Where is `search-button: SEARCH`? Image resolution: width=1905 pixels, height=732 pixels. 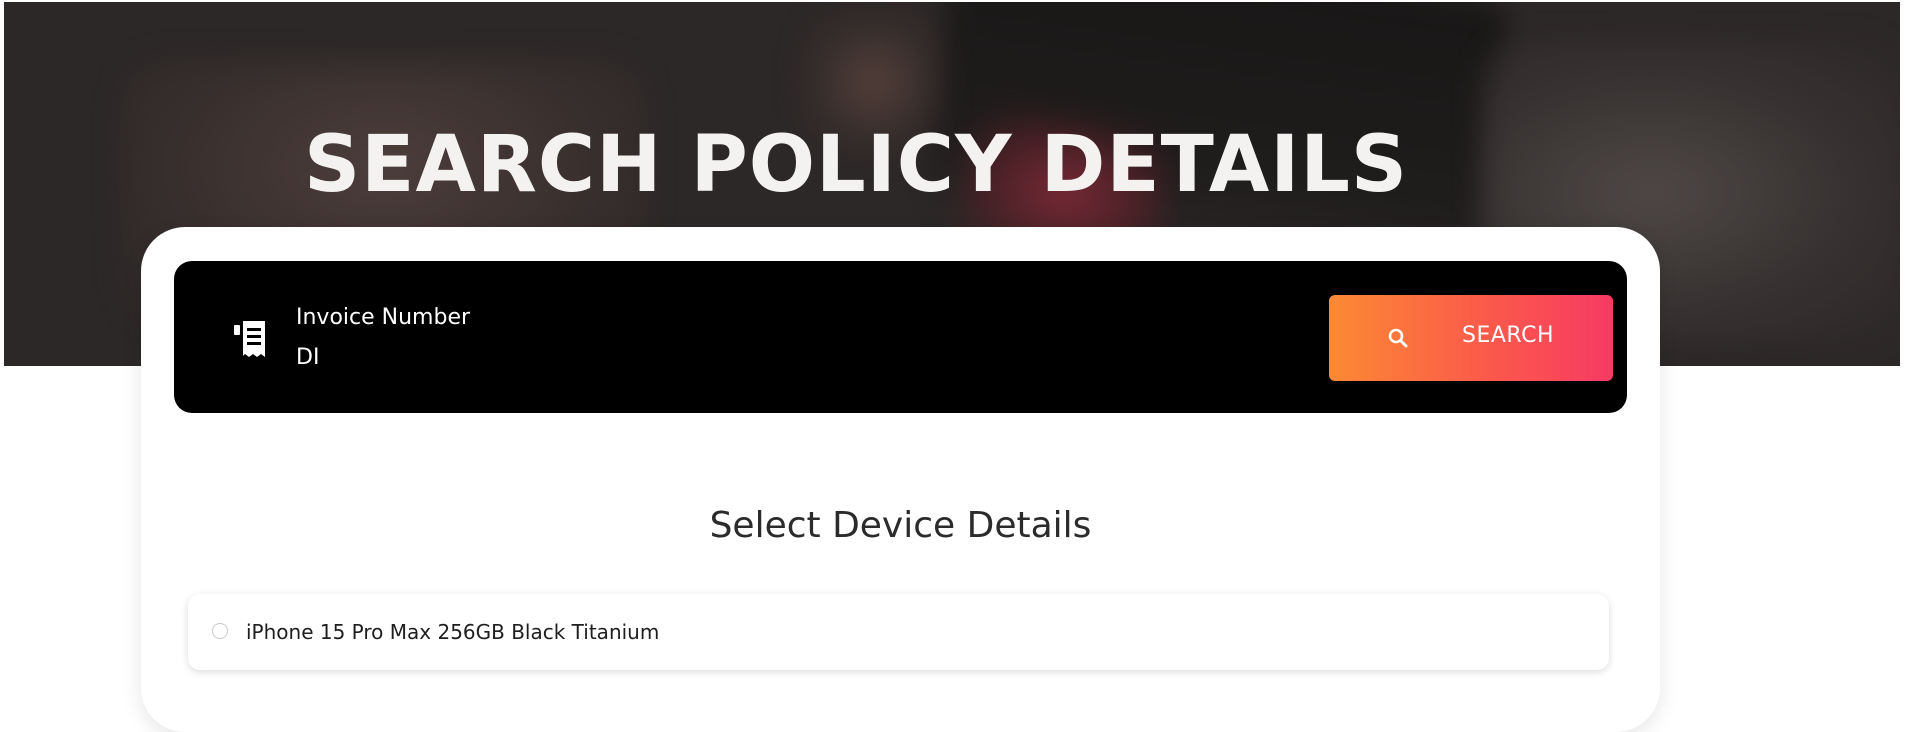 search-button: SEARCH is located at coordinates (1471, 338).